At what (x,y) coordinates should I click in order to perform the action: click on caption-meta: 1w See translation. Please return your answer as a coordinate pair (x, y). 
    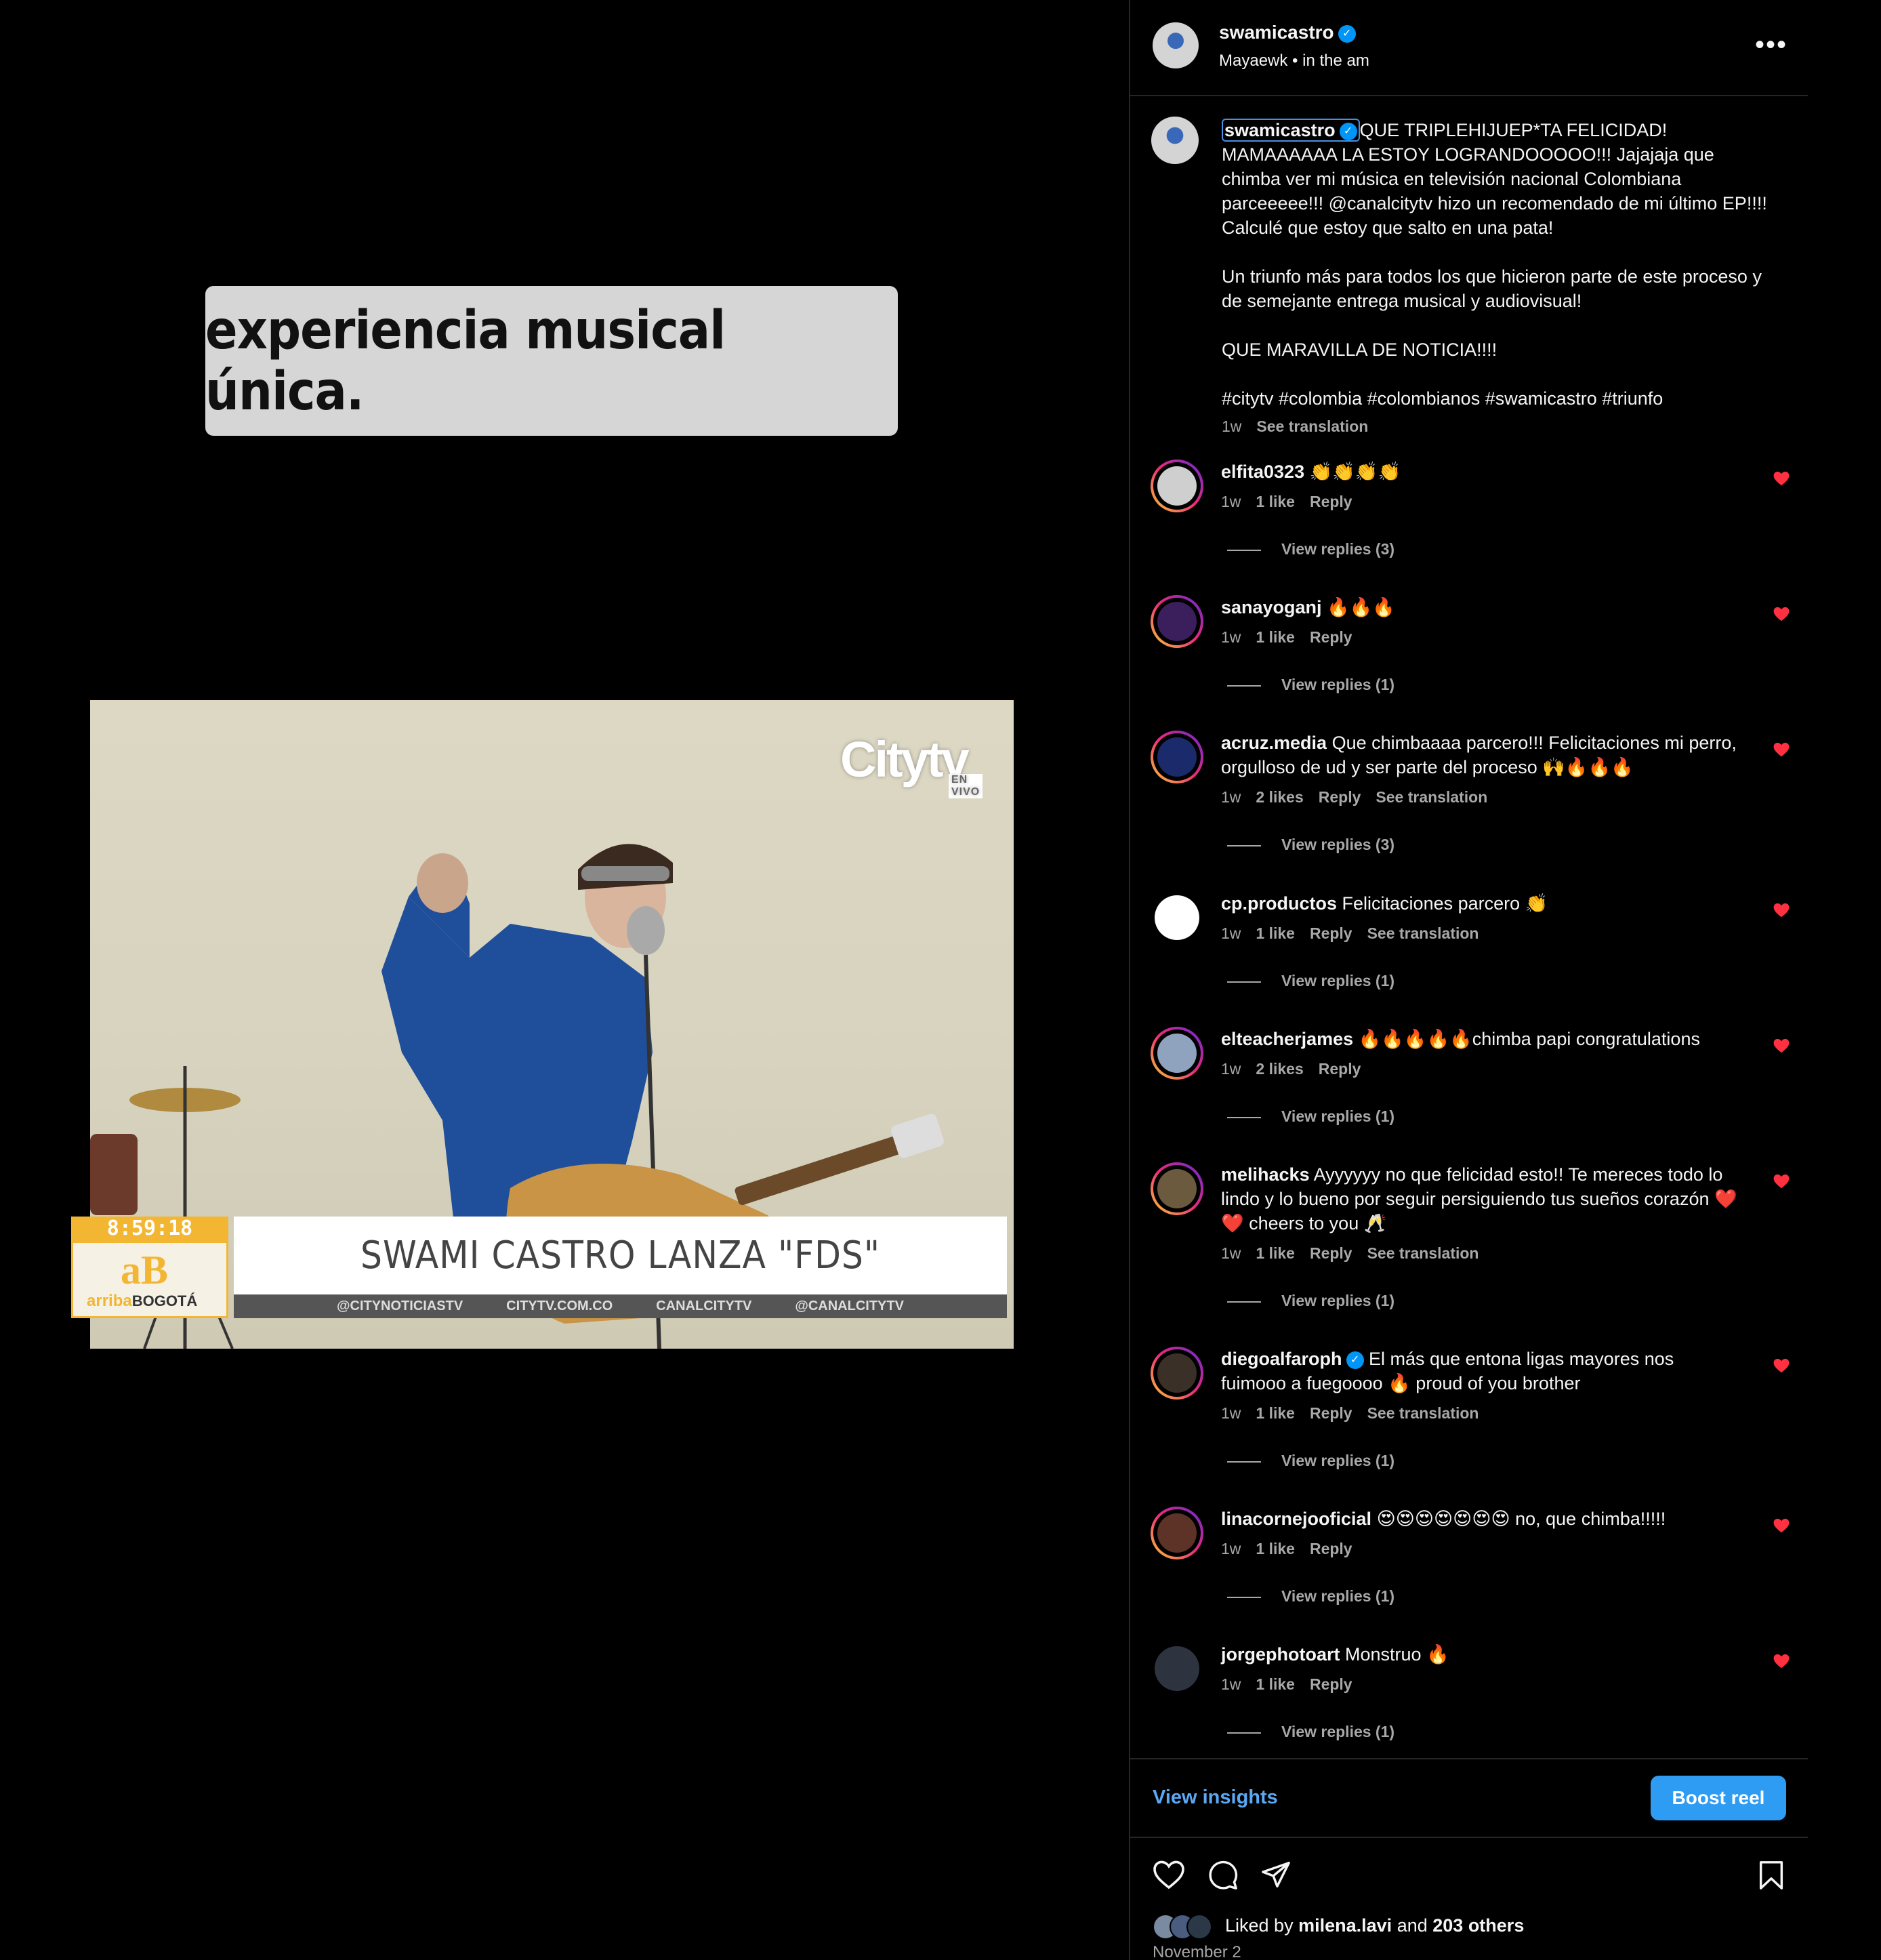
    Looking at the image, I should click on (1295, 427).